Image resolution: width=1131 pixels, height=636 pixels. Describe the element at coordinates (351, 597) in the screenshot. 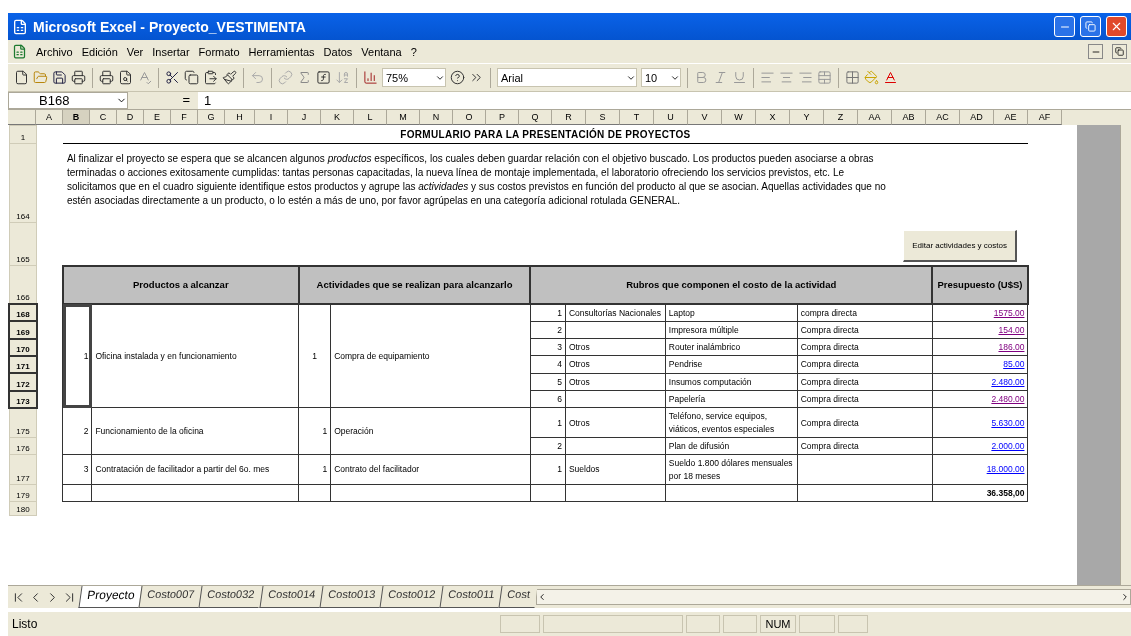

I see `sheet-tab: Costo013` at that location.